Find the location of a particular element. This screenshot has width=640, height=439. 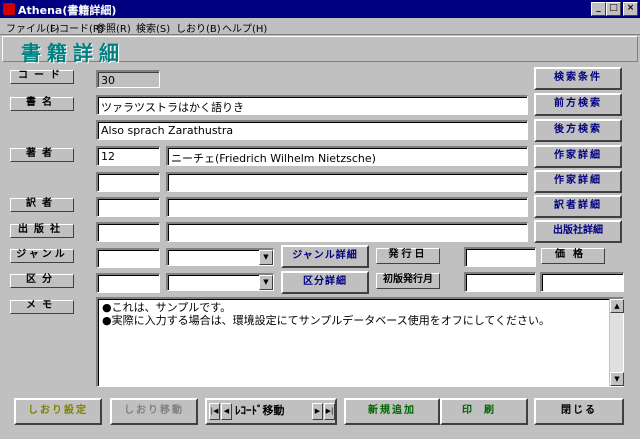

prev-record-icon: ◀ is located at coordinates (226, 411).